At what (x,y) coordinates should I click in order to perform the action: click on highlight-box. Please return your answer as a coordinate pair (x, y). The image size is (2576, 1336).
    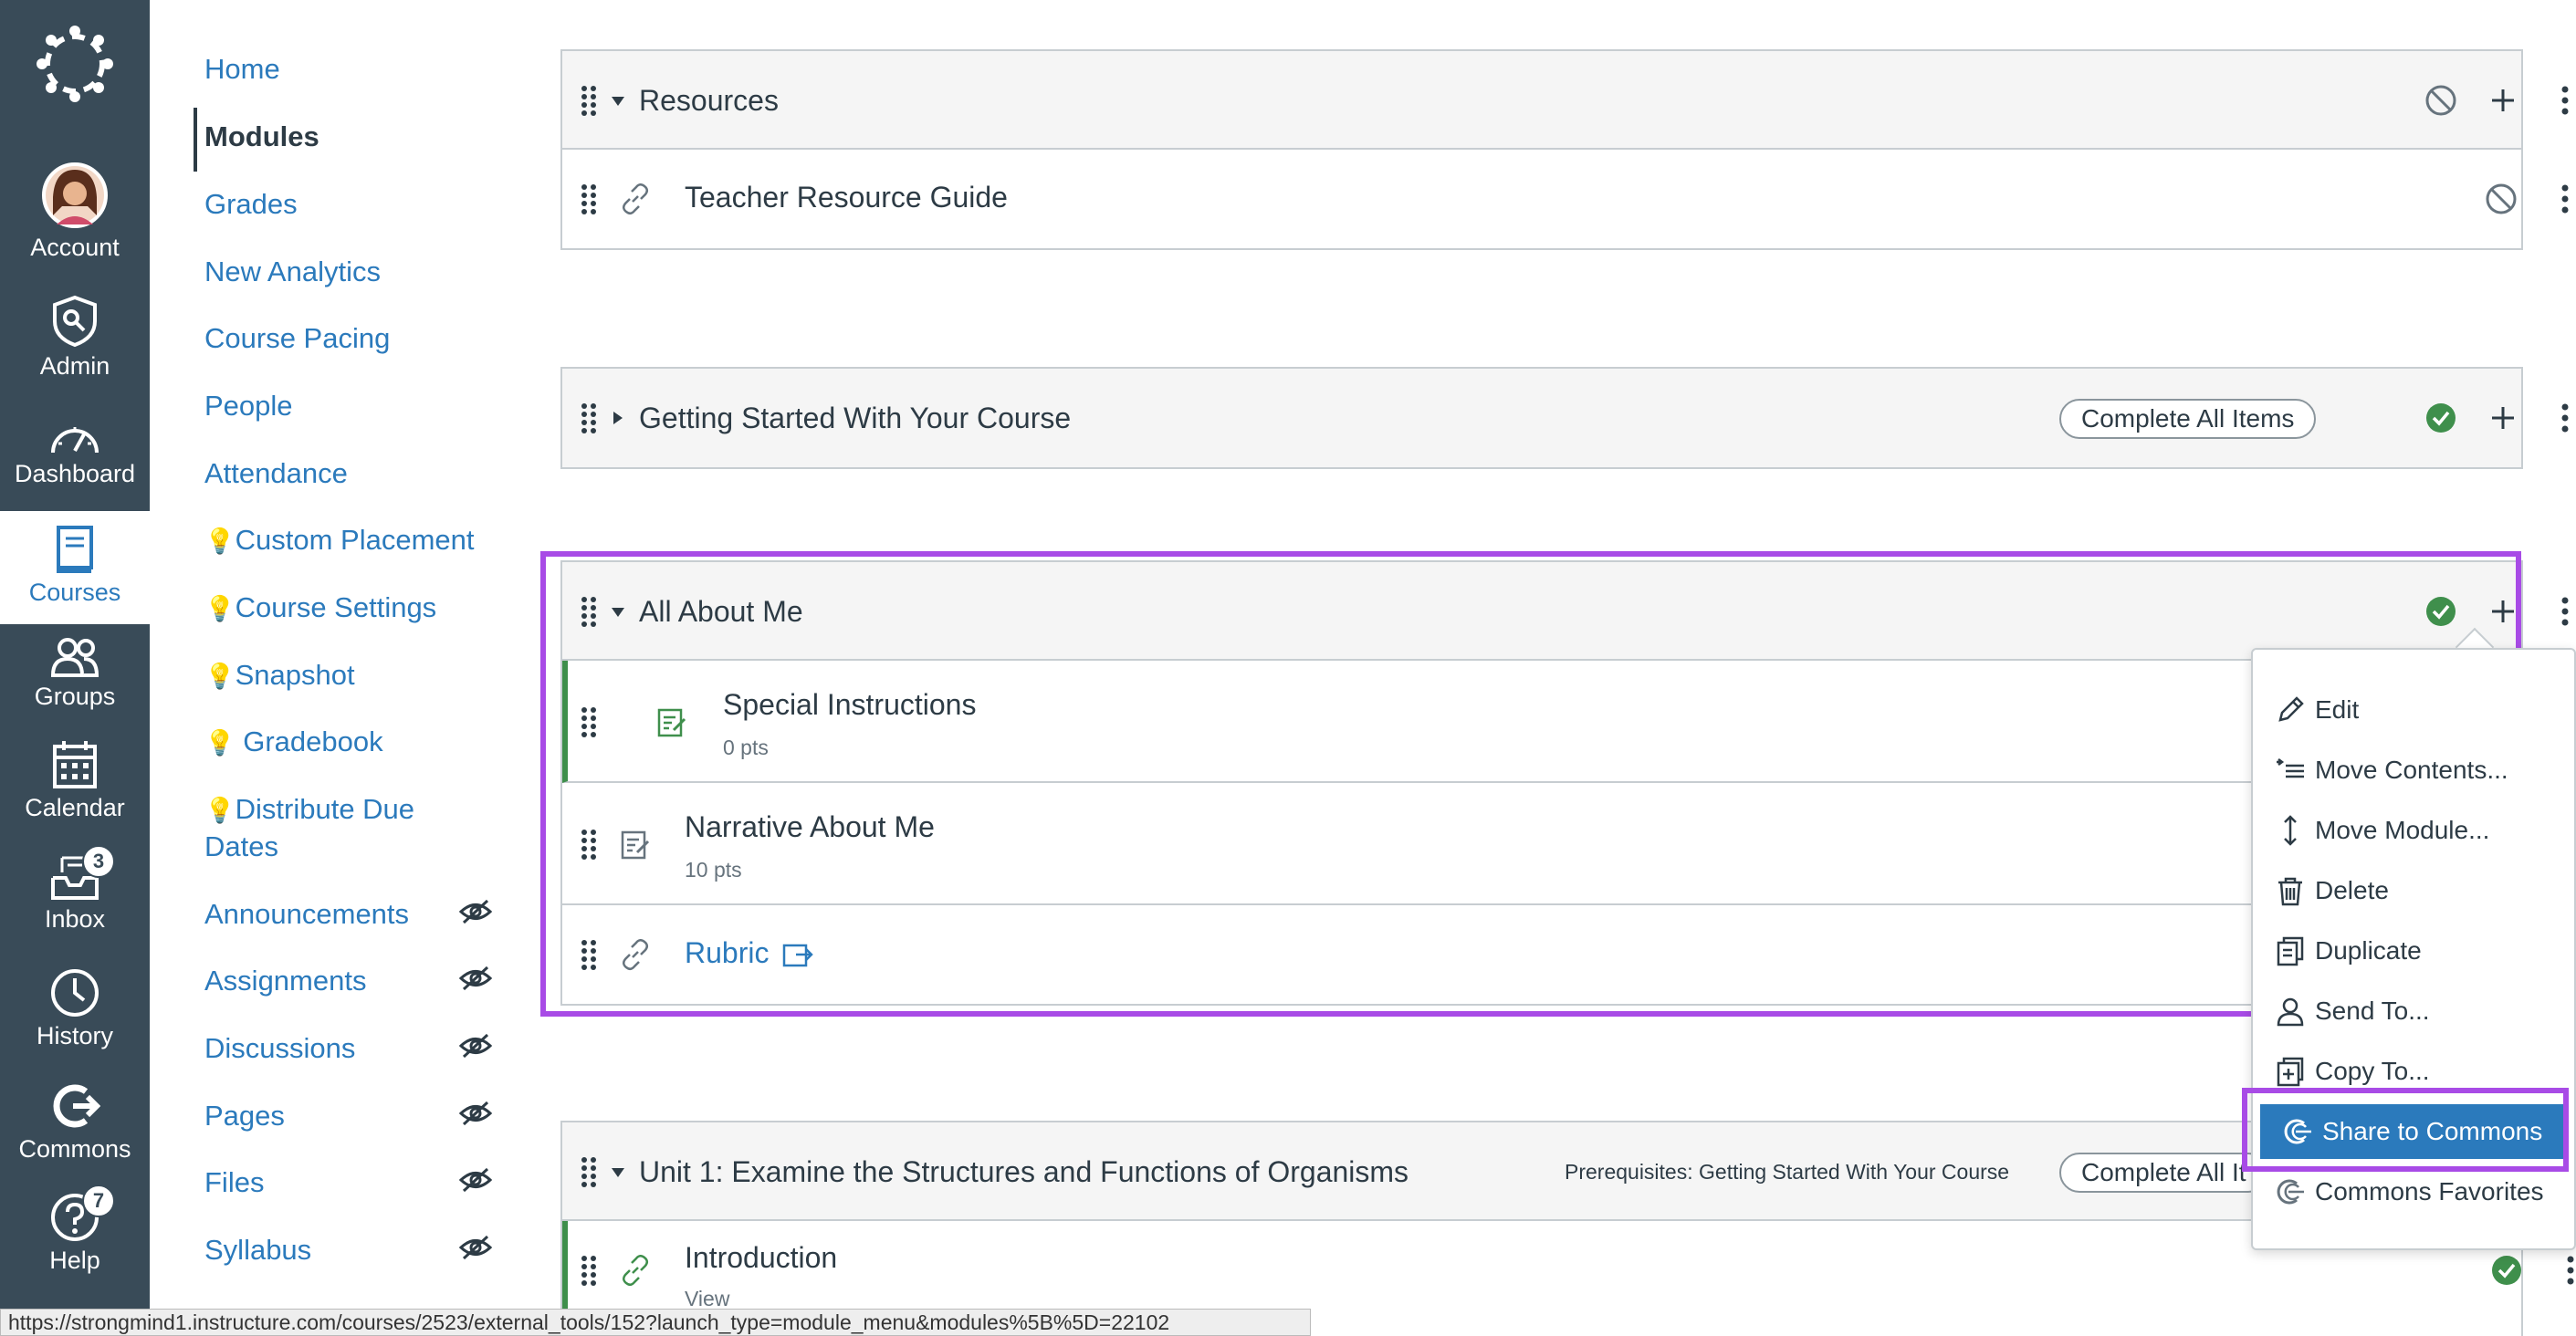
    Looking at the image, I should click on (2405, 1130).